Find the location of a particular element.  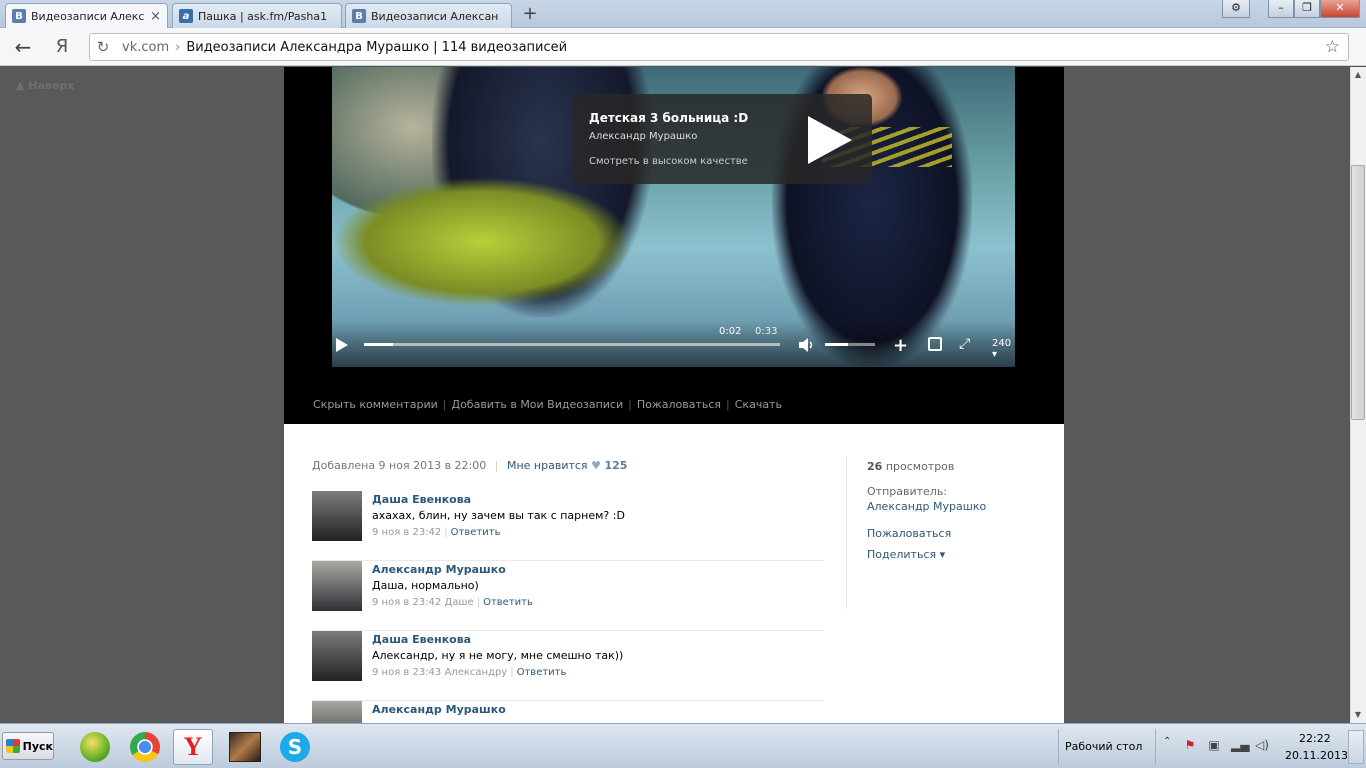

askfm-favicon-icon: a is located at coordinates (186, 16).